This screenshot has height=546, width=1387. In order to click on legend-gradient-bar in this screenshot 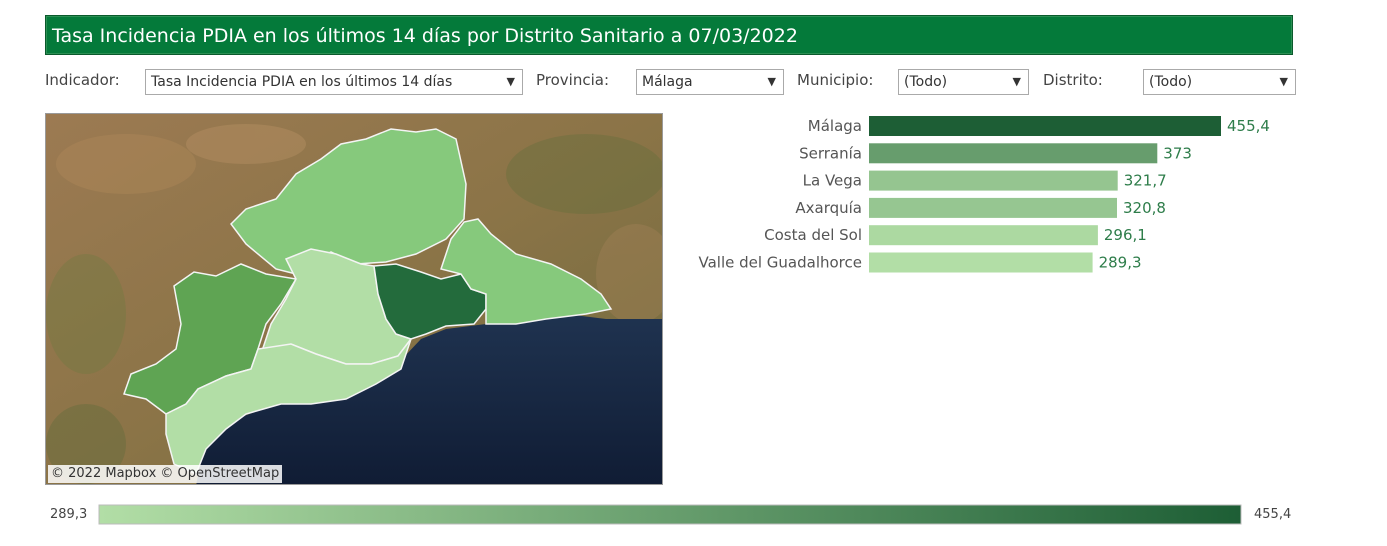, I will do `click(670, 514)`.